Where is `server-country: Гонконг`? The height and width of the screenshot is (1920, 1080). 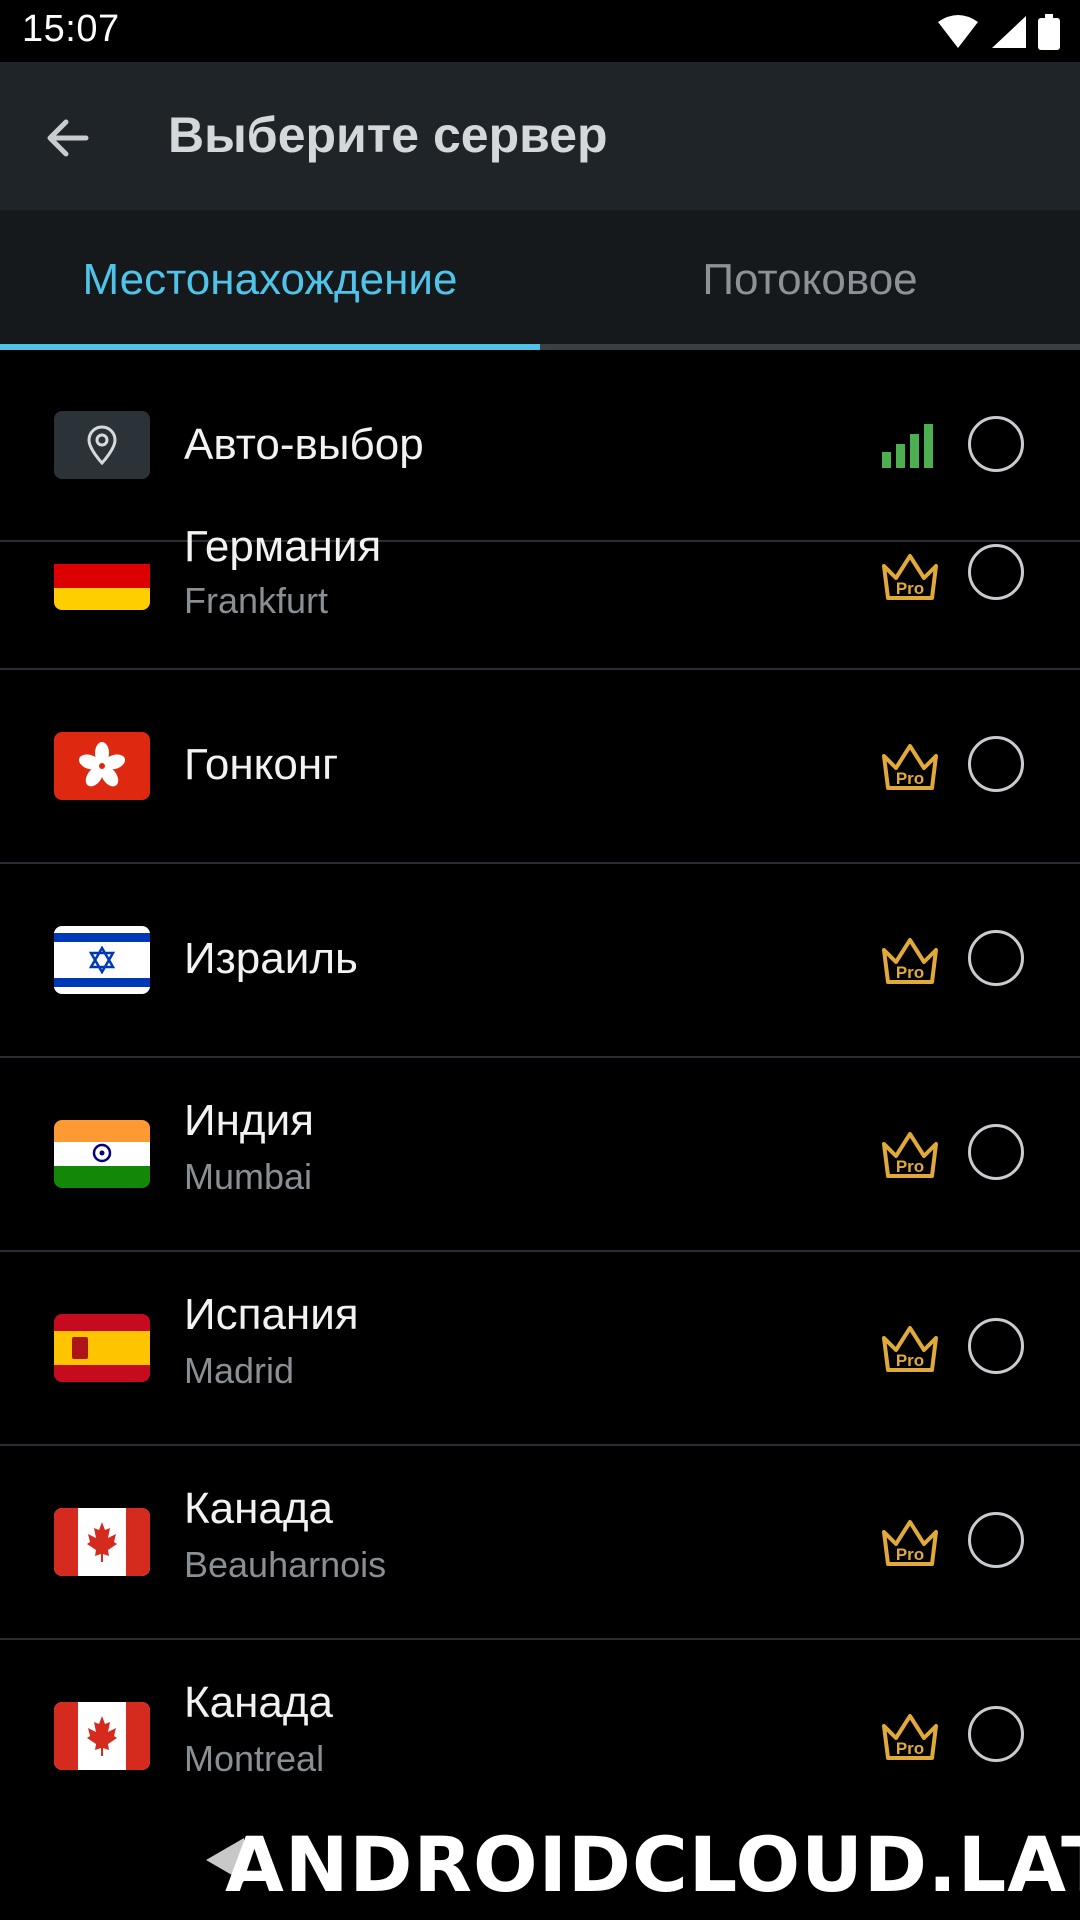
server-country: Гонконг is located at coordinates (261, 764).